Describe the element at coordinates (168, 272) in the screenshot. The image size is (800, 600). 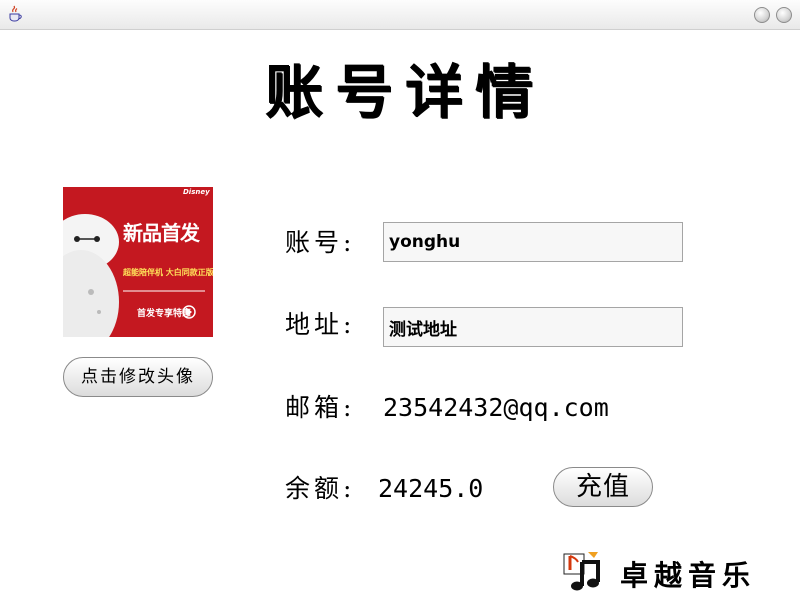
I see `banner-subtitle: 超能陪伴机 大白同款正版授权` at that location.